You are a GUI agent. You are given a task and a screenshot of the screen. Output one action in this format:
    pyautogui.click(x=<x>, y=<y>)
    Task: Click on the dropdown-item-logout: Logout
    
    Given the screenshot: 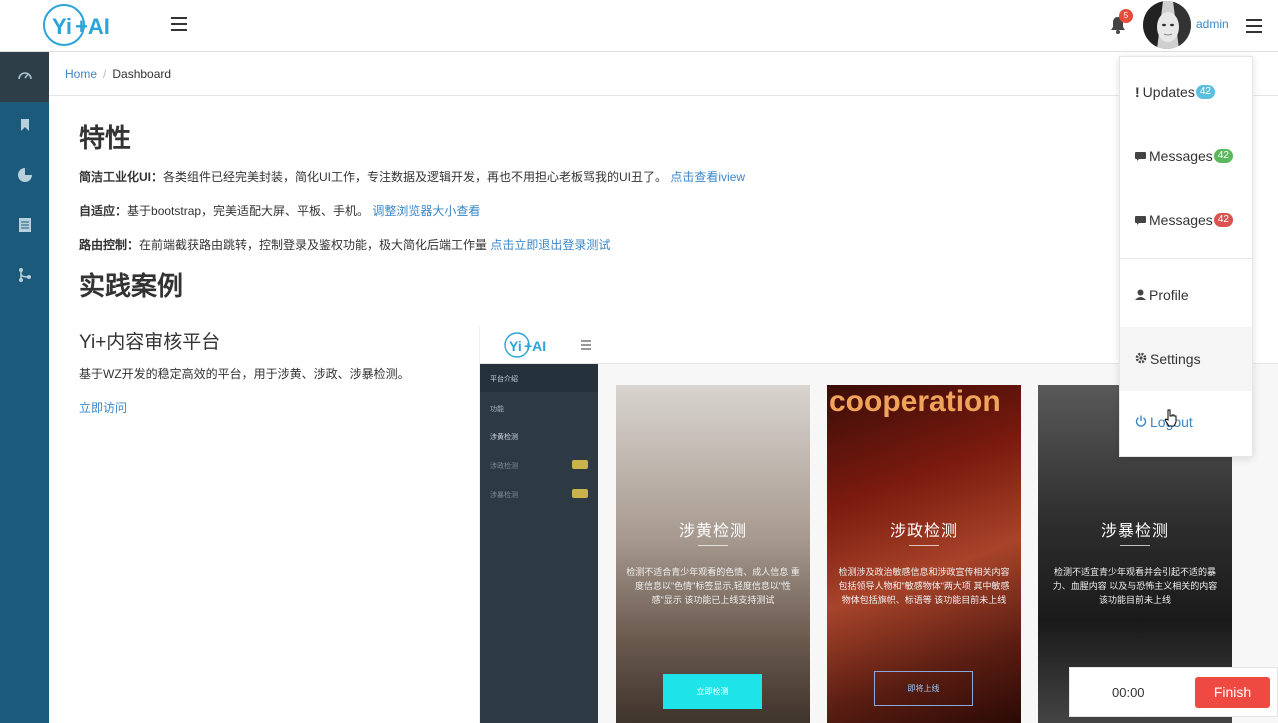 What is the action you would take?
    pyautogui.click(x=1186, y=422)
    